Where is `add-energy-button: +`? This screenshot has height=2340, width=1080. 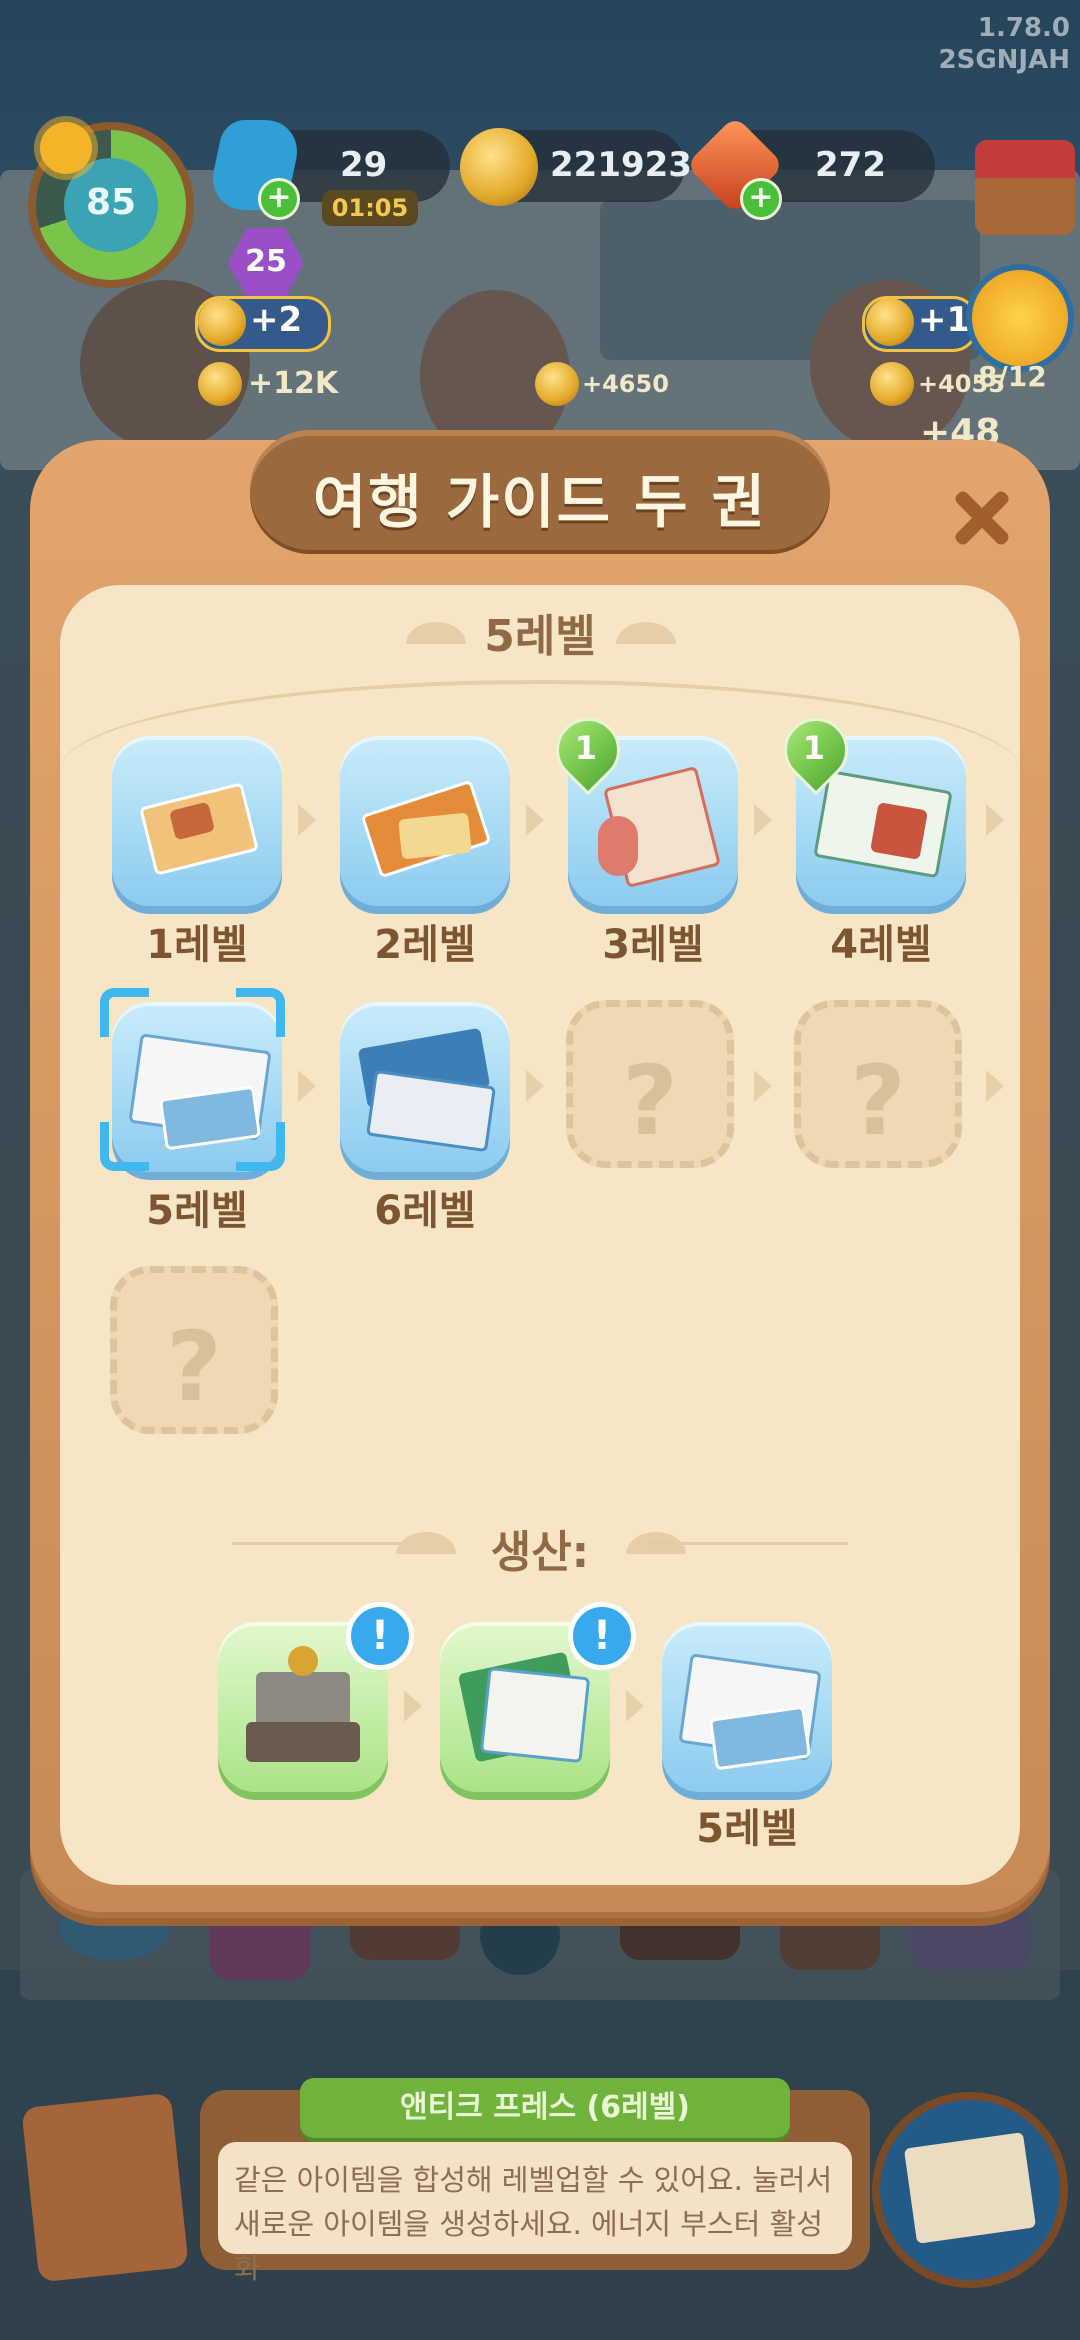 add-energy-button: + is located at coordinates (279, 199).